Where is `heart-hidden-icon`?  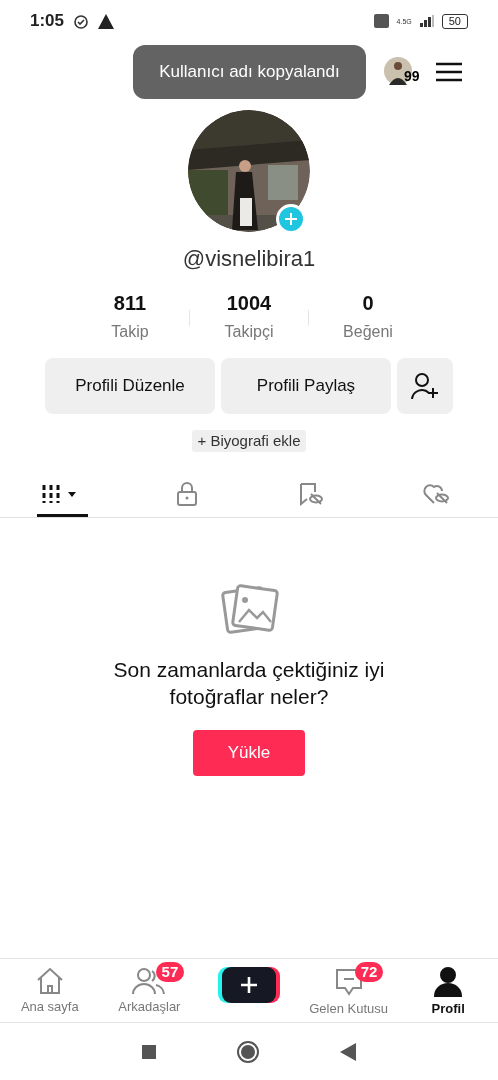 heart-hidden-icon is located at coordinates (435, 494).